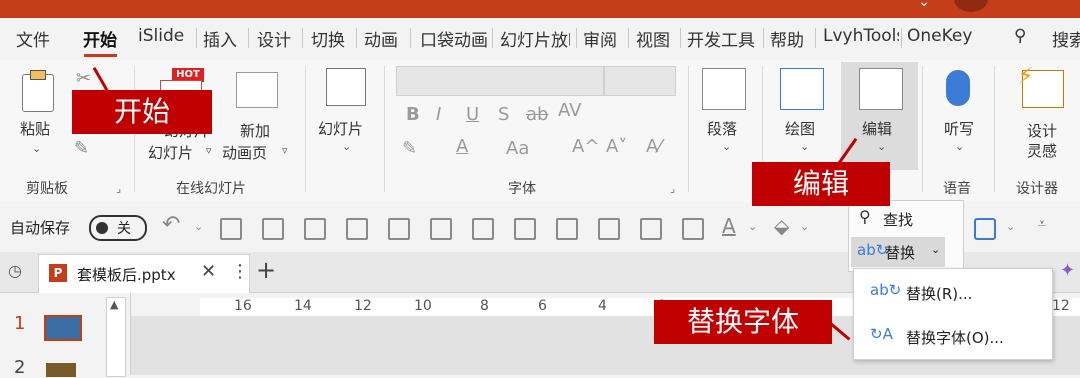 The height and width of the screenshot is (378, 1080). Describe the element at coordinates (383, 38) in the screenshot. I see `tab-animations: 动画` at that location.